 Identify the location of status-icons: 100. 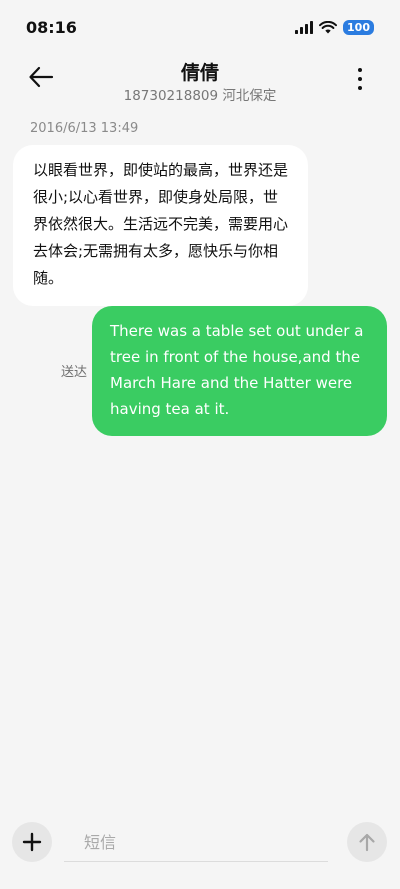
(334, 27).